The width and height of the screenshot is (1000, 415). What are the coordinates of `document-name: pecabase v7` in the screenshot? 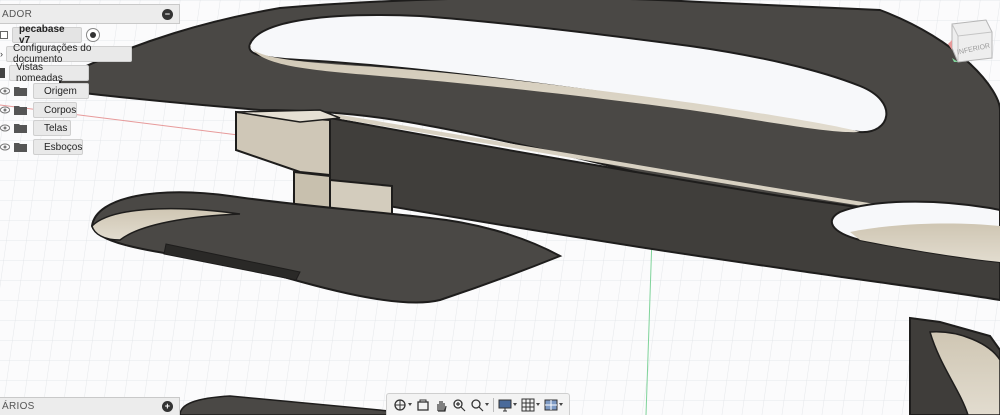 It's located at (47, 35).